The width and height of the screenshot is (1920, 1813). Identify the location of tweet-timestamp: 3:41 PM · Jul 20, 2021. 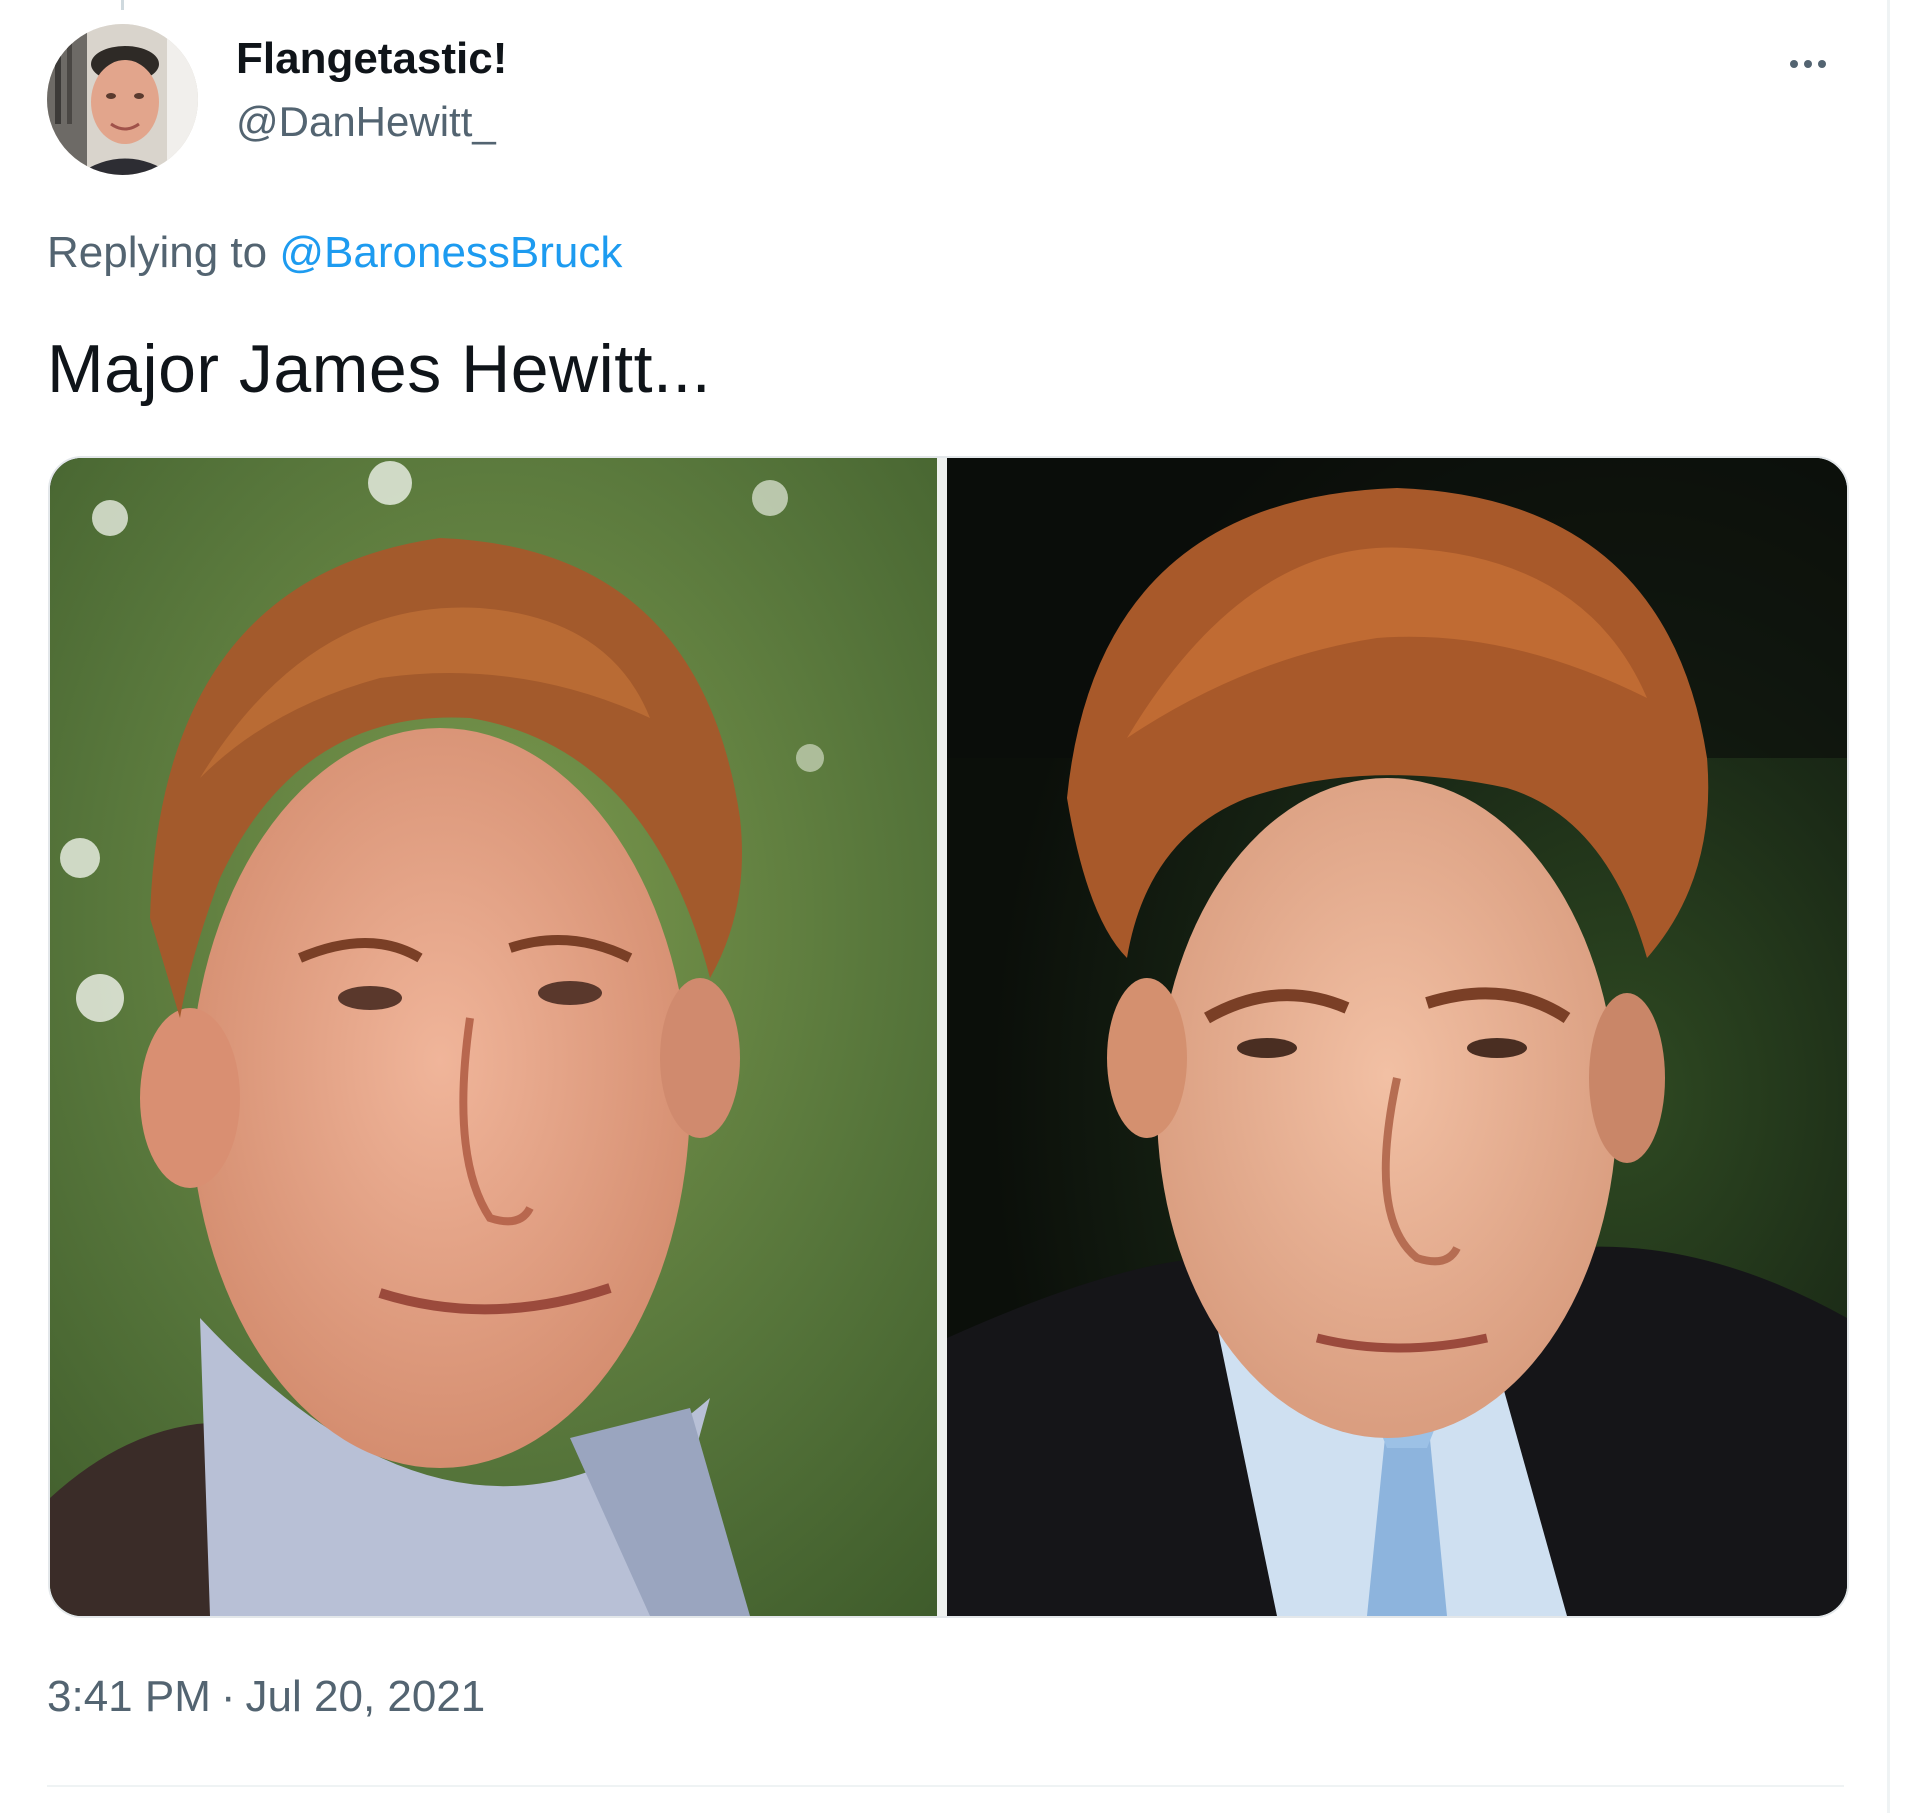
(266, 1697).